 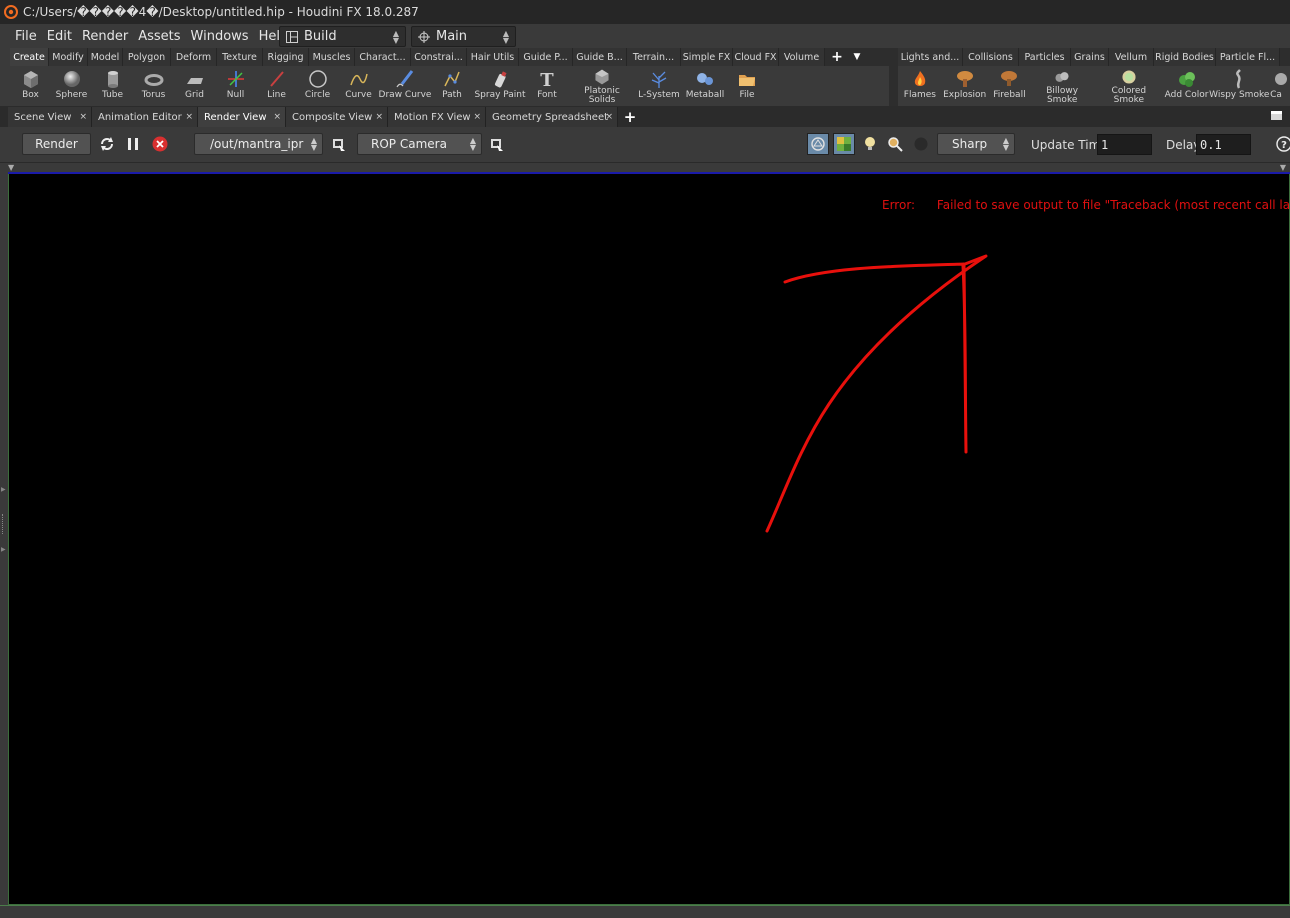 I want to click on left-pane-handle: ▶ ▶, so click(x=4, y=540).